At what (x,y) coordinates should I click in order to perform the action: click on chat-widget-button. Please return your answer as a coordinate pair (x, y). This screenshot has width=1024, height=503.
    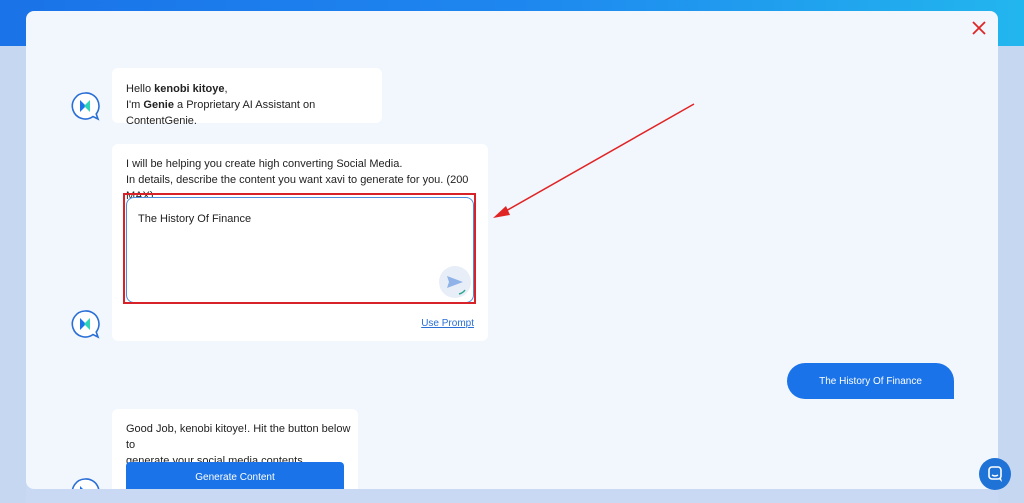
    Looking at the image, I should click on (995, 474).